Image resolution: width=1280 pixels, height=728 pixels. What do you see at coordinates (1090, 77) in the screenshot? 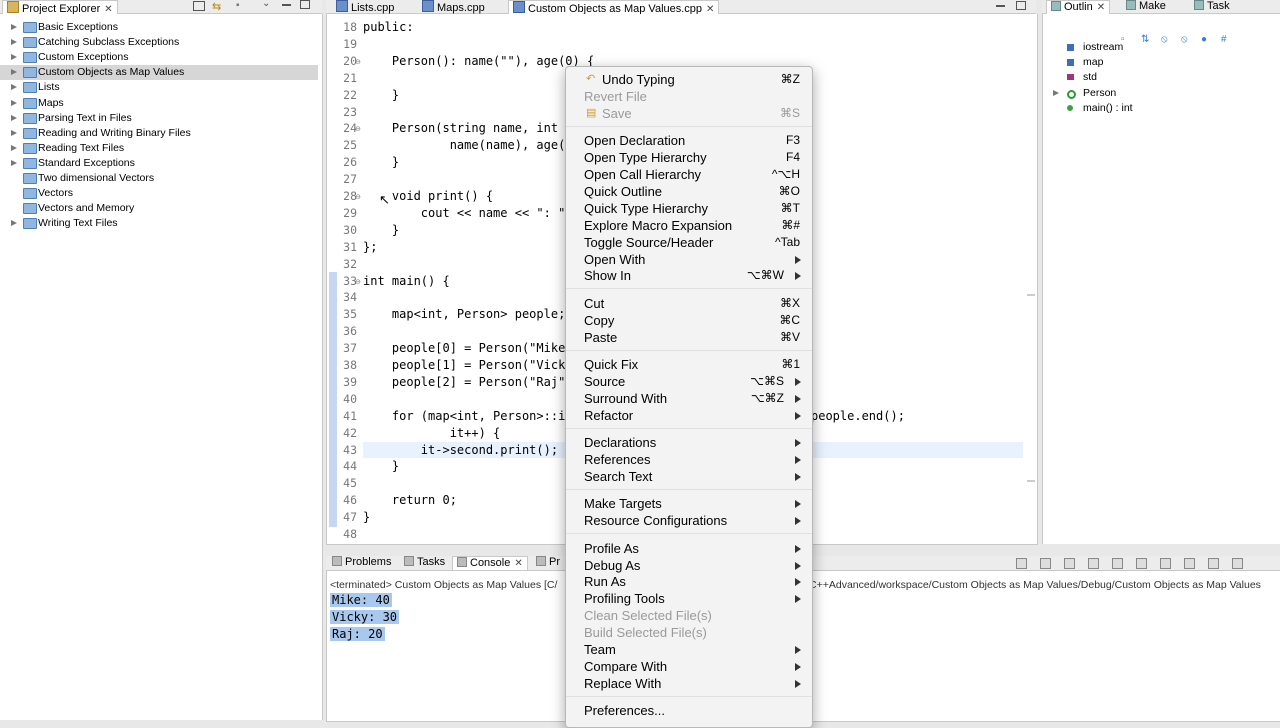
I see `outline-item: std` at bounding box center [1090, 77].